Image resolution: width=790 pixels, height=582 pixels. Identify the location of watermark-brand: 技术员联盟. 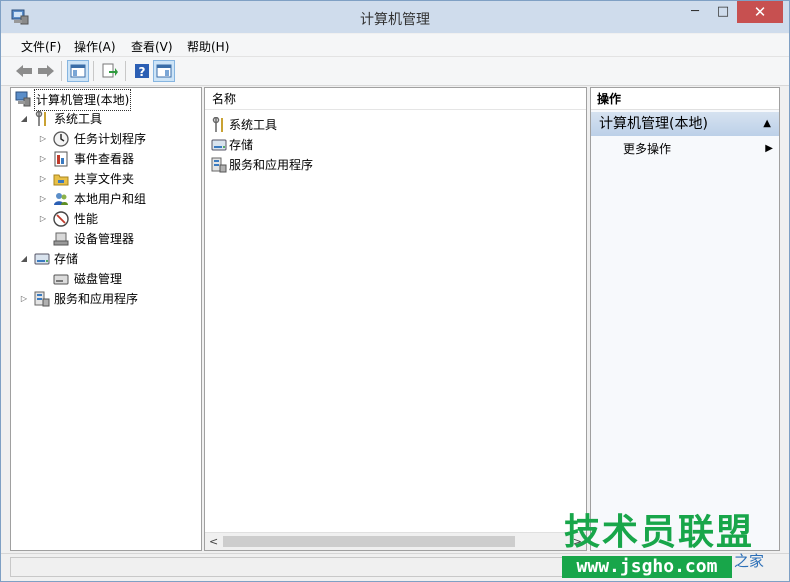
(659, 532).